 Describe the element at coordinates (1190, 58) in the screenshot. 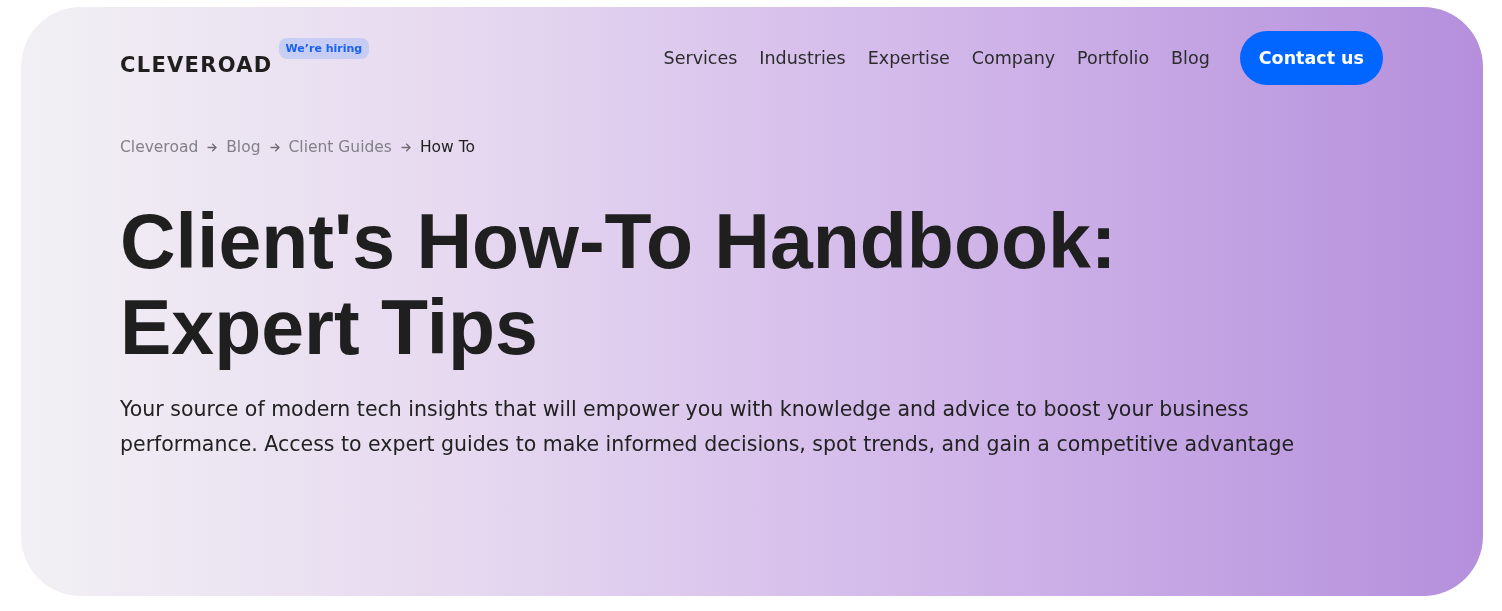

I see `nav-link: Blog` at that location.